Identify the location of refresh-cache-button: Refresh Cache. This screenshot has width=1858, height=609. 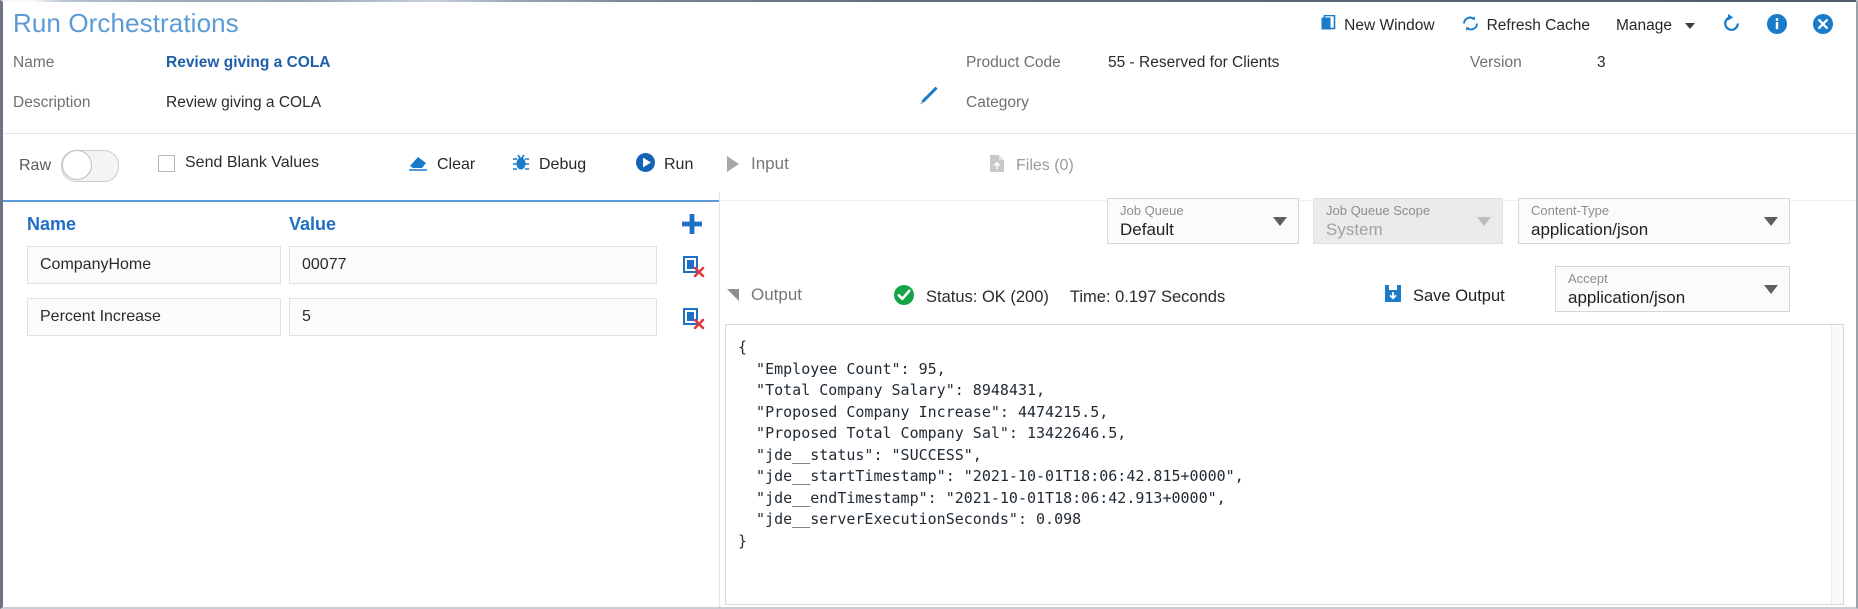
(1525, 26).